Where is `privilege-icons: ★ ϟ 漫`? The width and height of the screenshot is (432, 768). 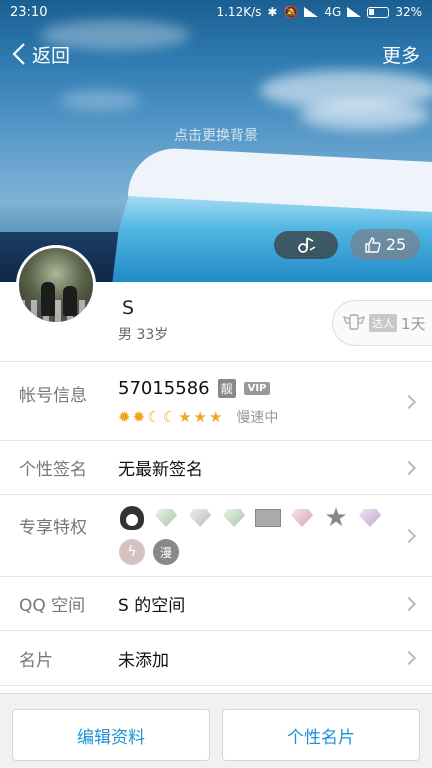 privilege-icons: ★ ϟ 漫 is located at coordinates (258, 535).